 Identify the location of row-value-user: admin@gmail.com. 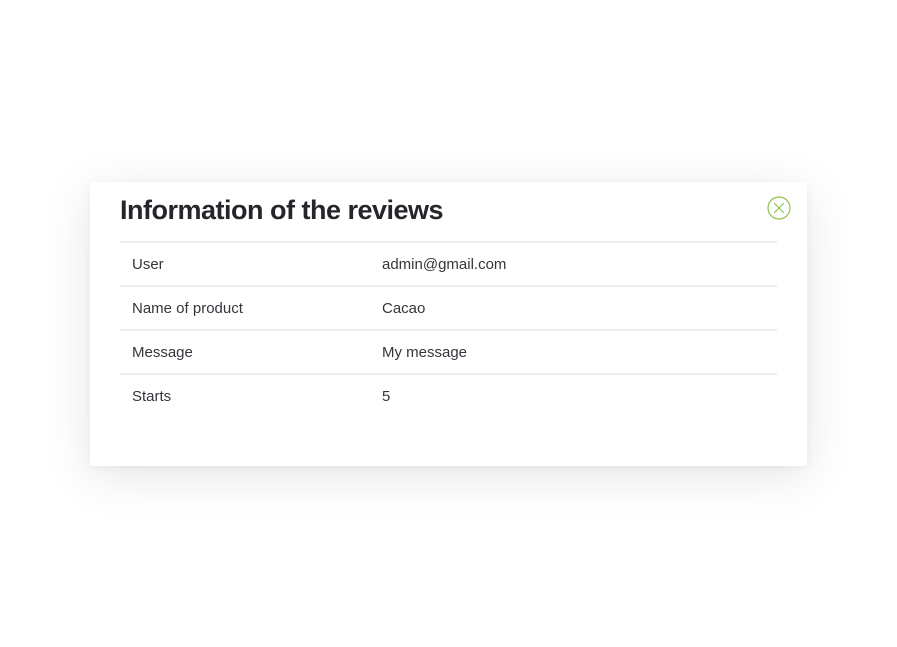
(444, 264).